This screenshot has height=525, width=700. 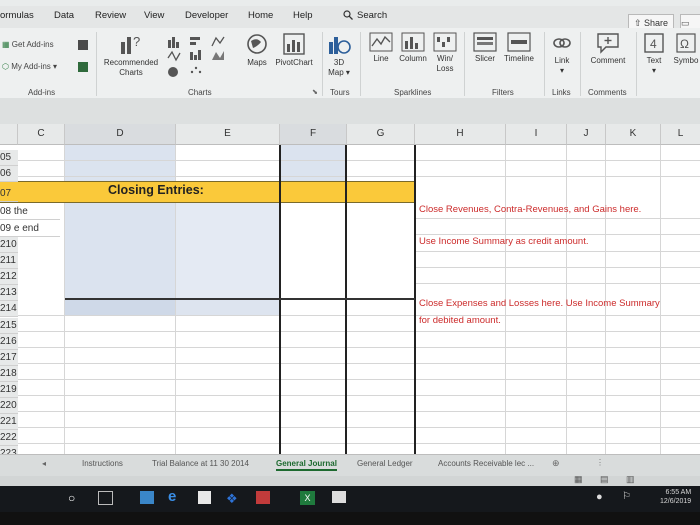 I want to click on link-icon, so click(x=562, y=43).